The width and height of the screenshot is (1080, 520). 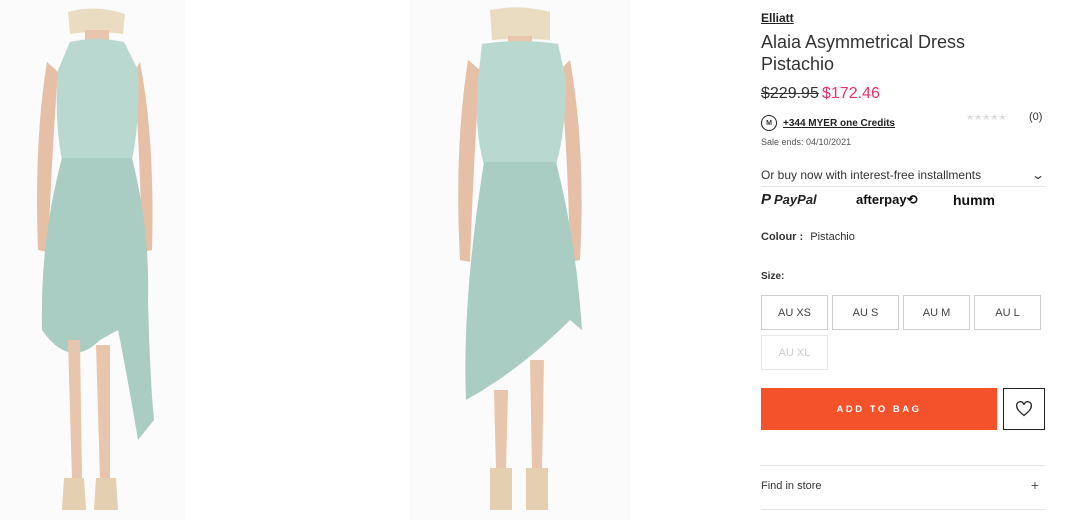 What do you see at coordinates (1035, 117) in the screenshot?
I see `review-count: (0)` at bounding box center [1035, 117].